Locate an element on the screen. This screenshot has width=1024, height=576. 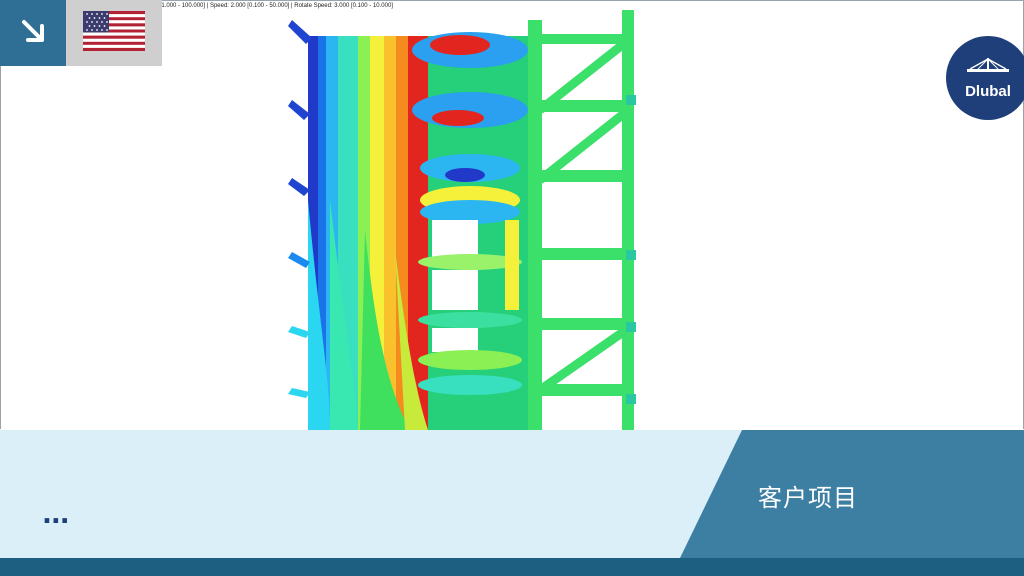
us-flag-icon is located at coordinates (114, 33).